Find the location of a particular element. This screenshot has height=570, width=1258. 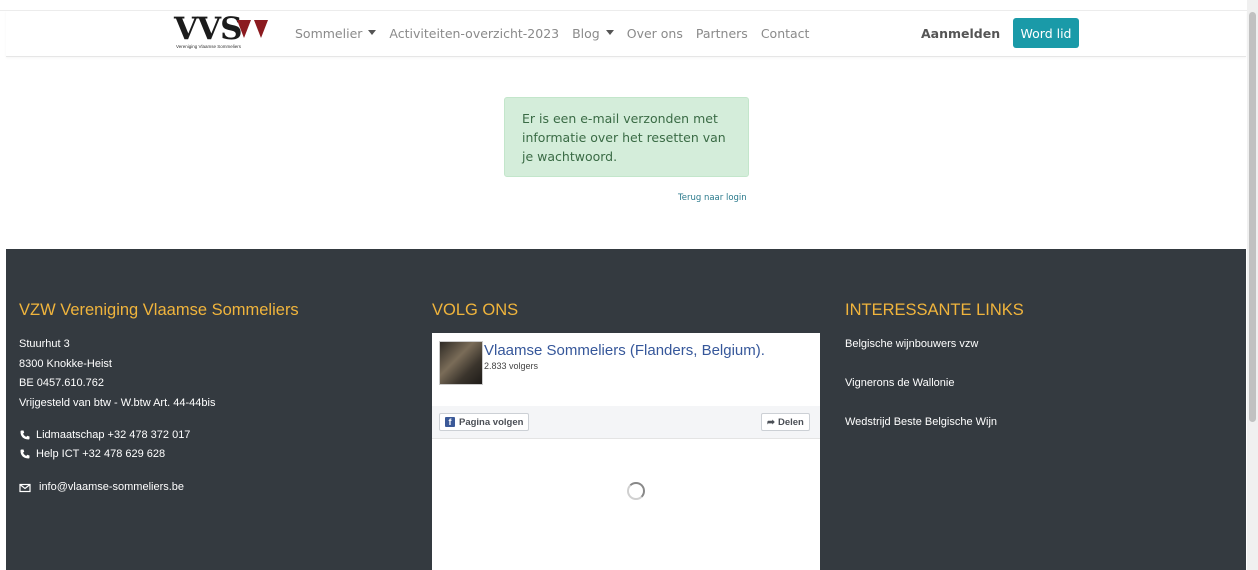

nav-item-label: Over ons is located at coordinates (654, 33).